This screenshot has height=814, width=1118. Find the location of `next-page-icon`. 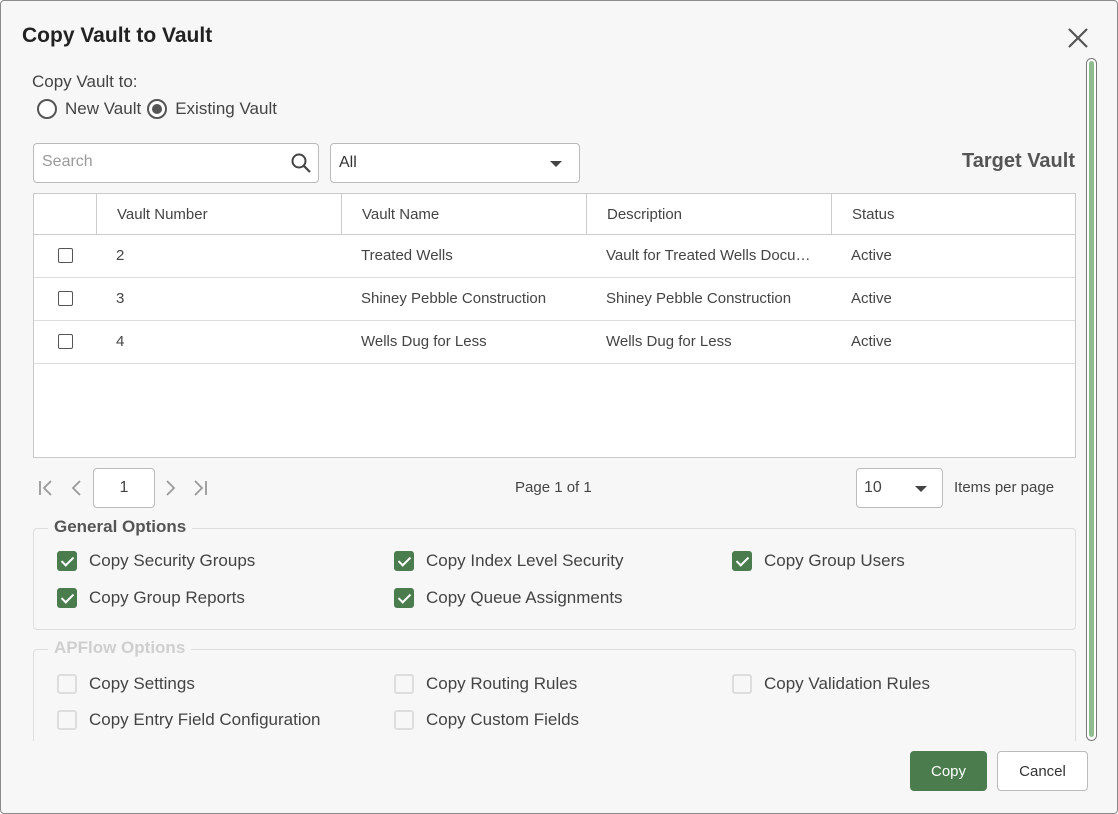

next-page-icon is located at coordinates (170, 488).